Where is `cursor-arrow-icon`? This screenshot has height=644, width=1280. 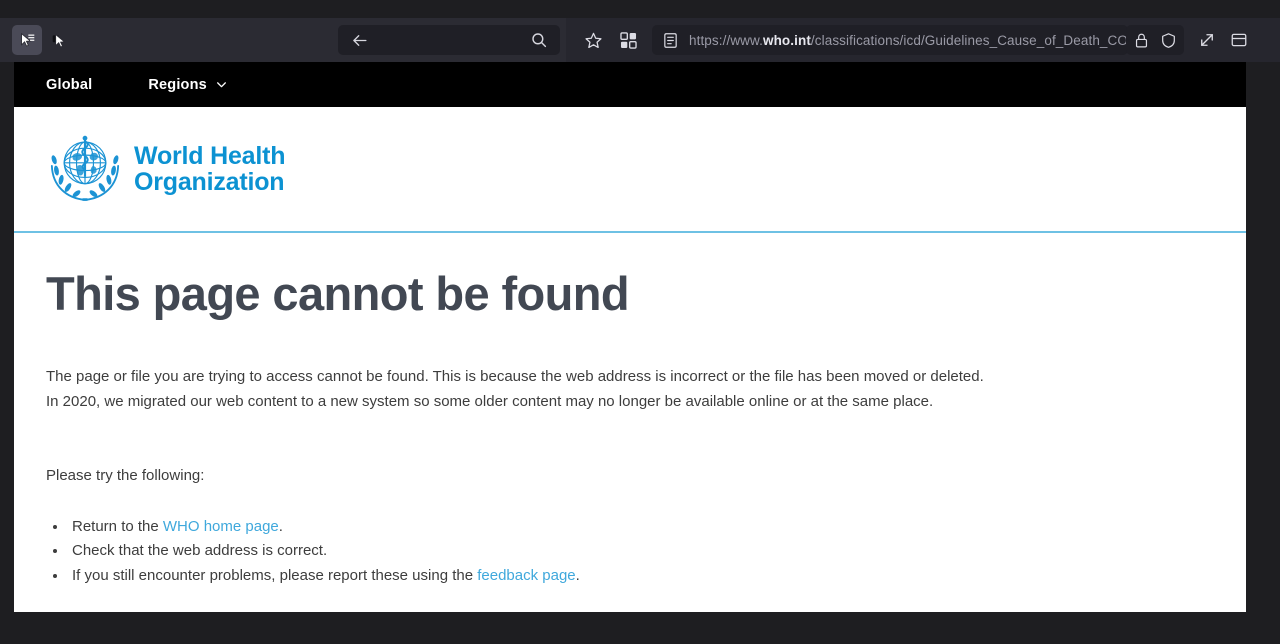 cursor-arrow-icon is located at coordinates (59, 40).